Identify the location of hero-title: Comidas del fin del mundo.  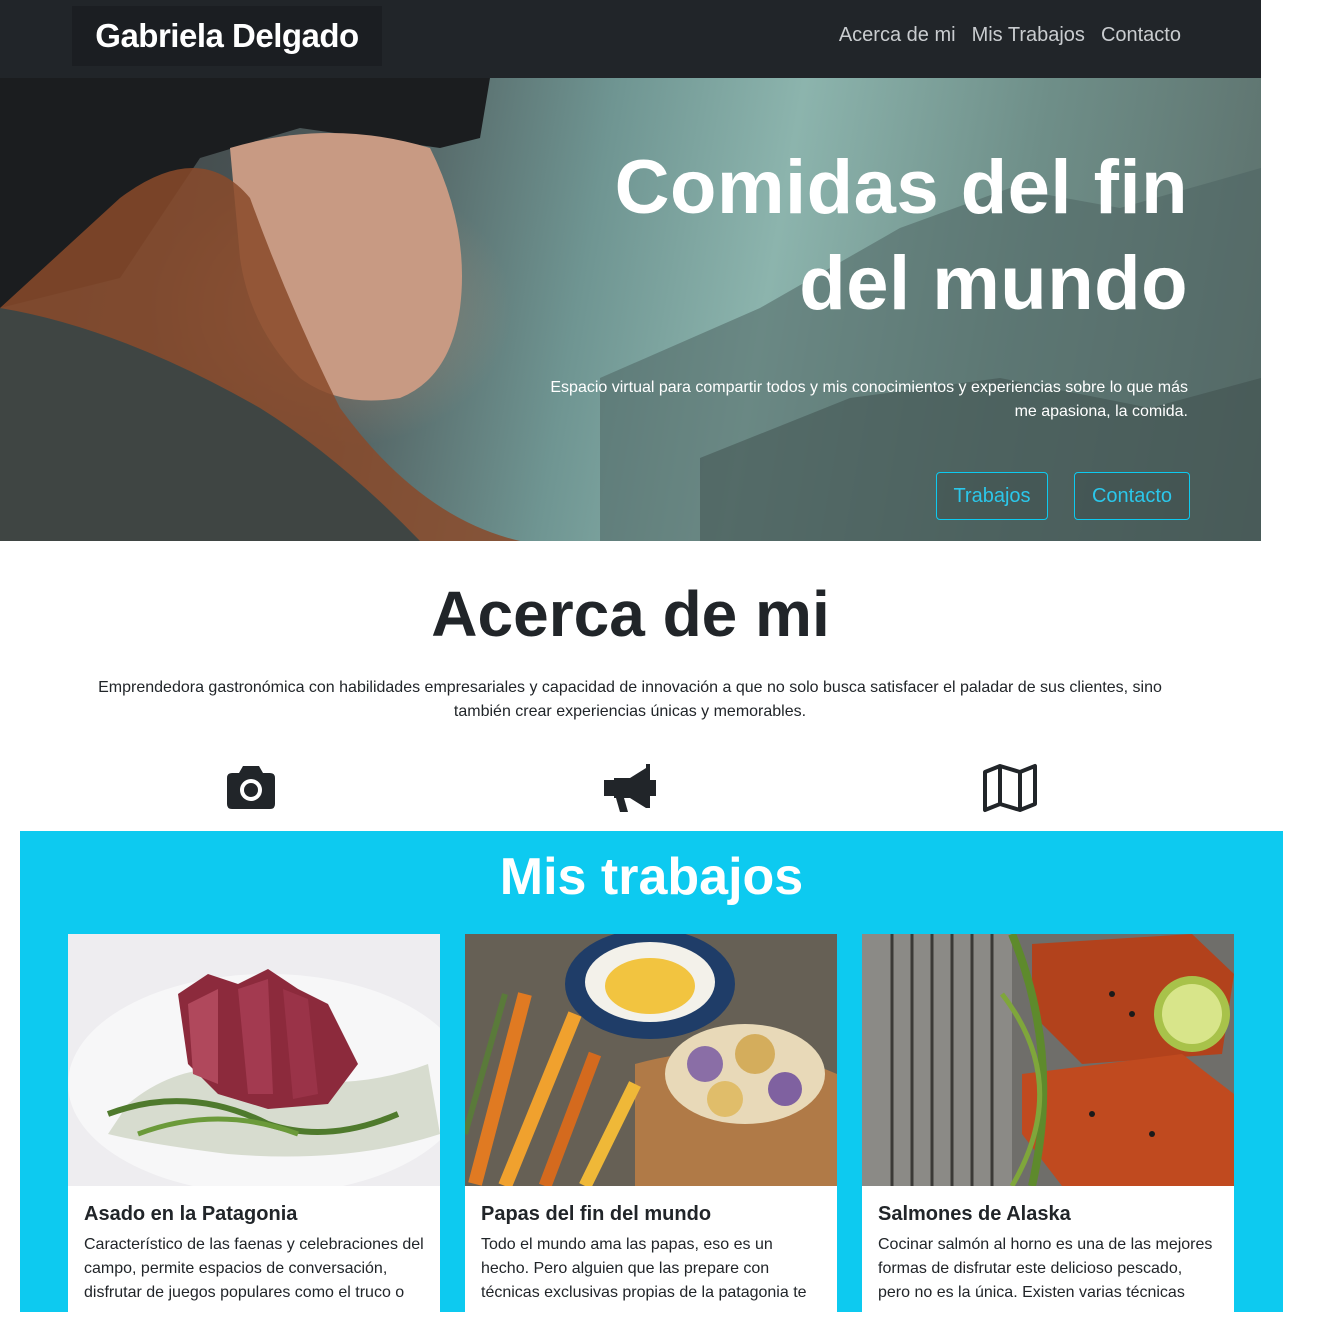
(838, 236).